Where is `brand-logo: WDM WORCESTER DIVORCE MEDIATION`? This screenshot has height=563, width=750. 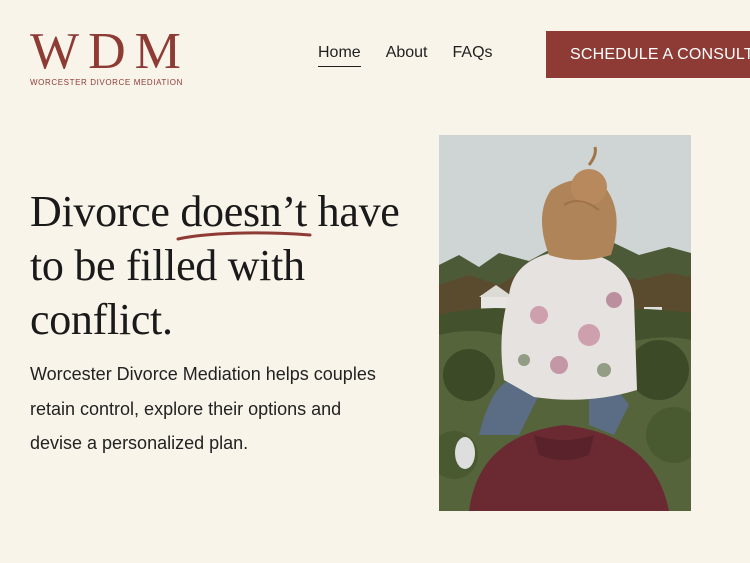 brand-logo: WDM WORCESTER DIVORCE MEDIATION is located at coordinates (115, 55).